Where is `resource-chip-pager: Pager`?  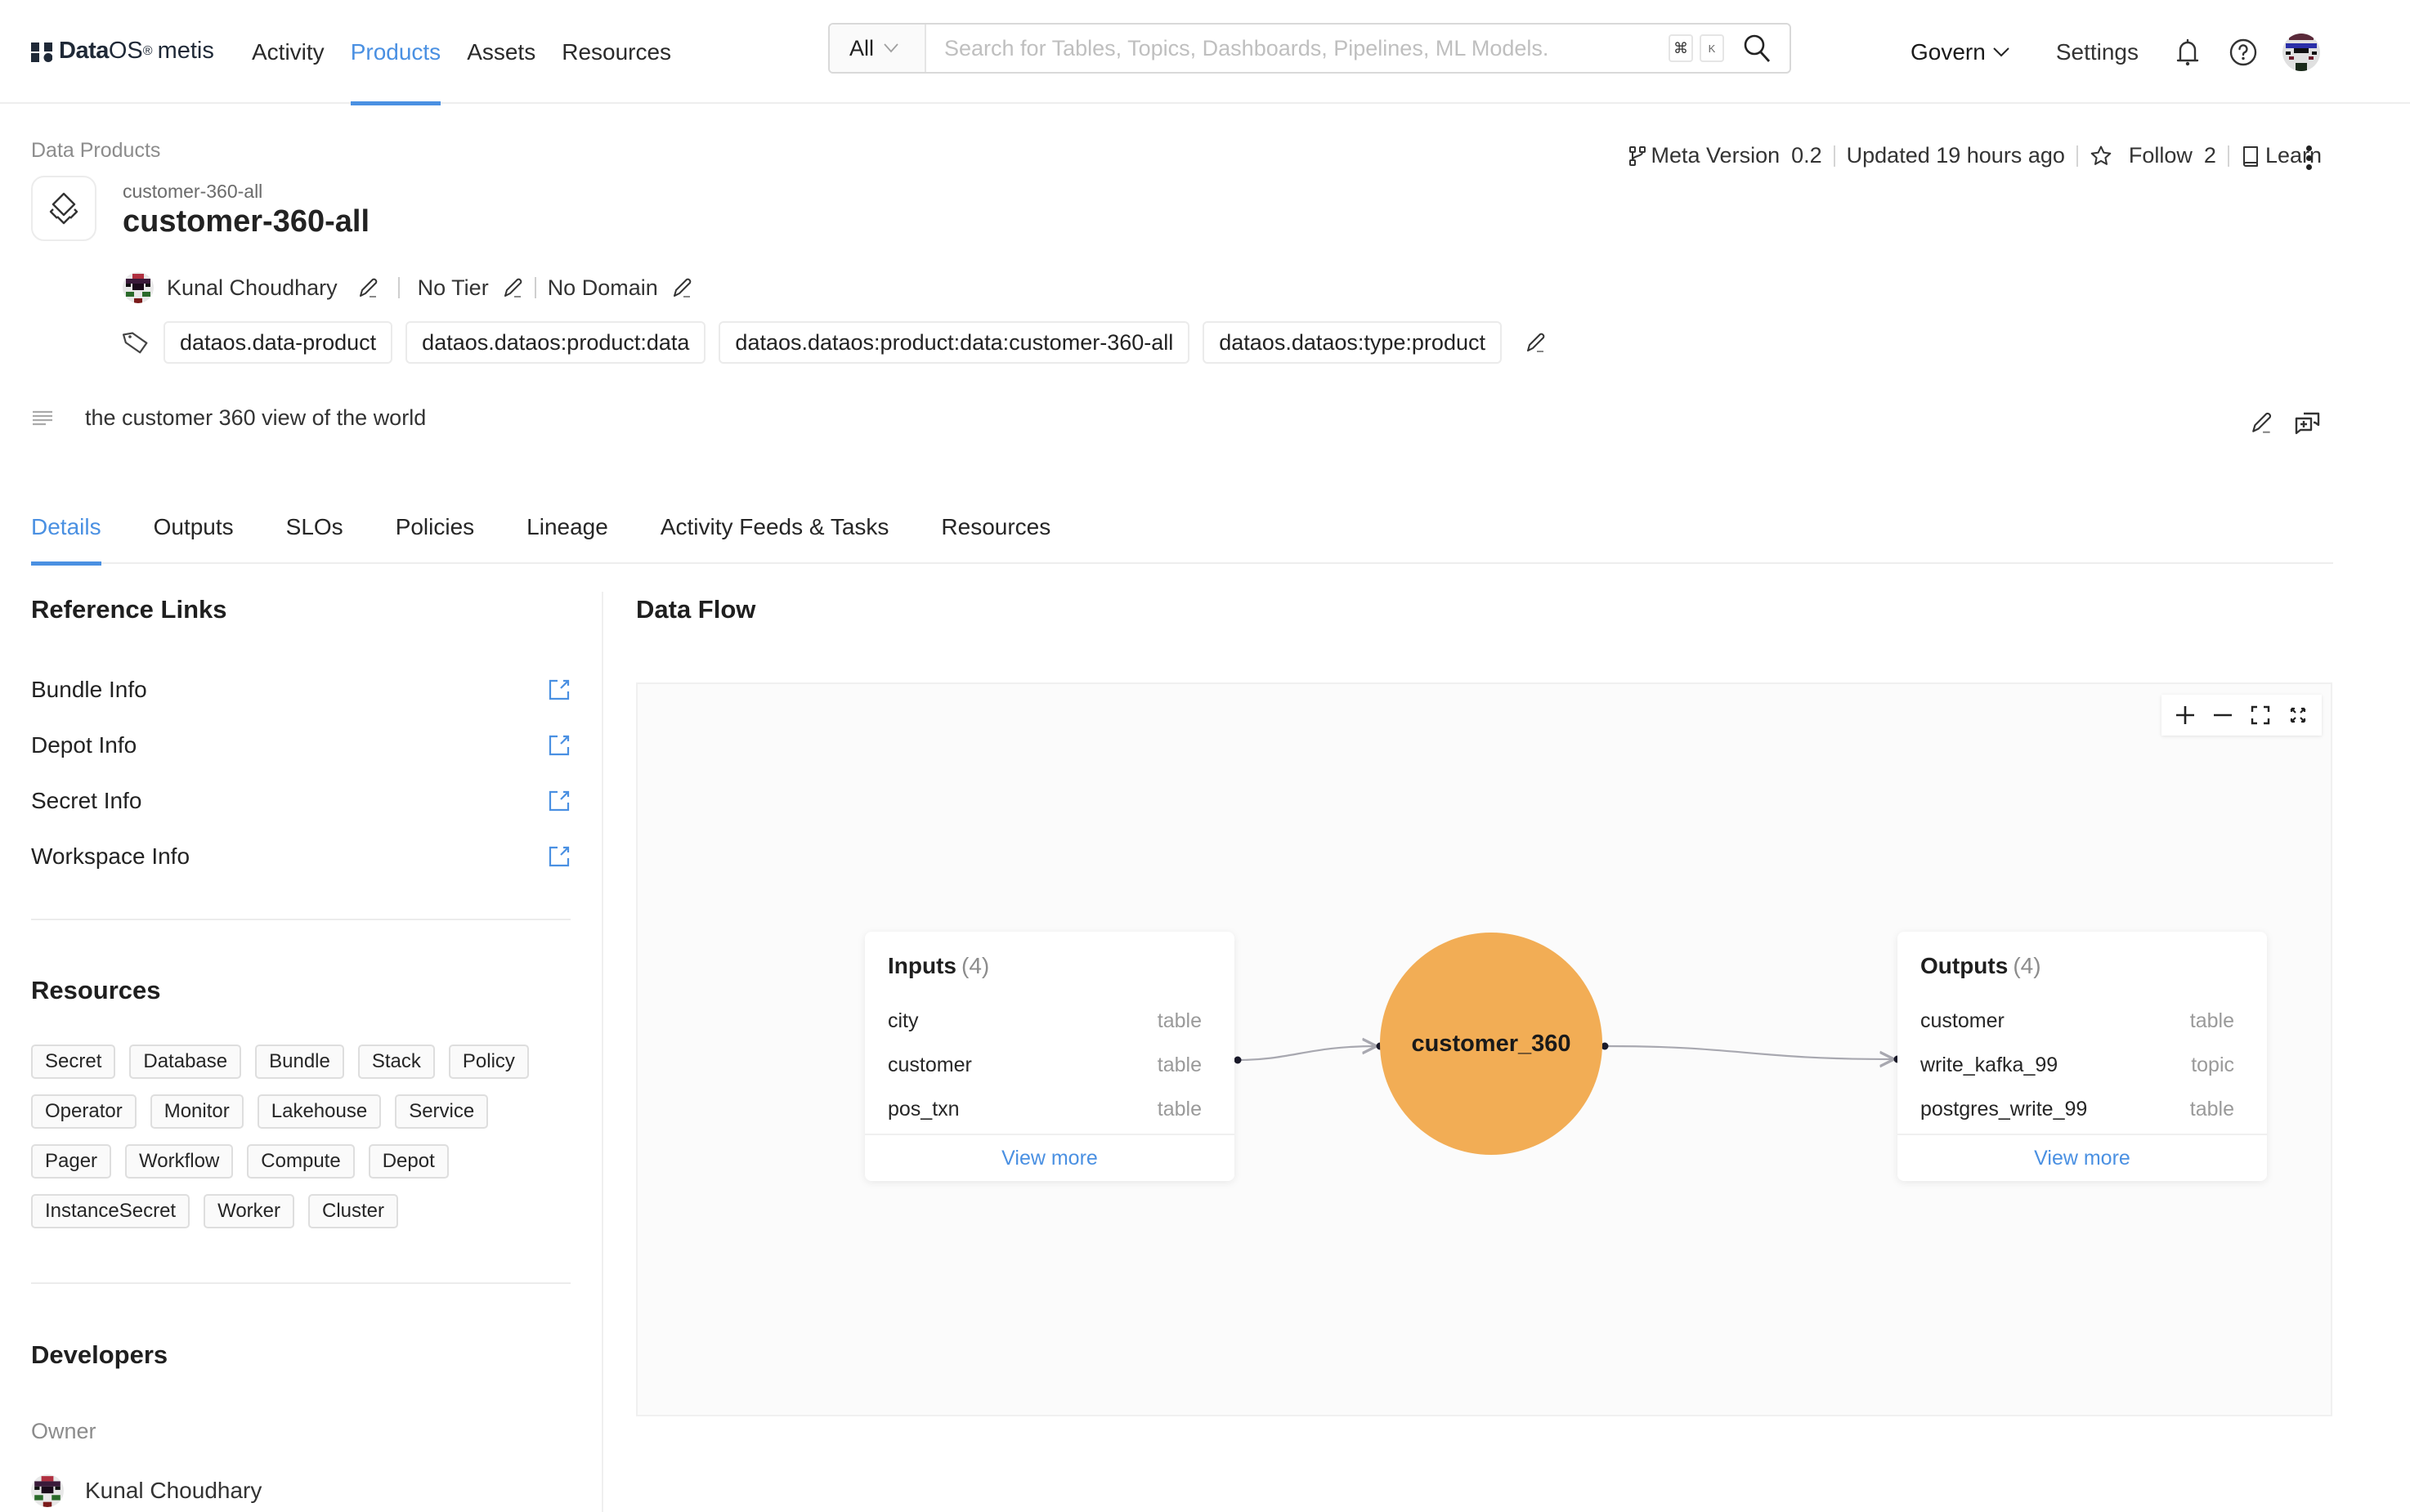 resource-chip-pager: Pager is located at coordinates (72, 1161).